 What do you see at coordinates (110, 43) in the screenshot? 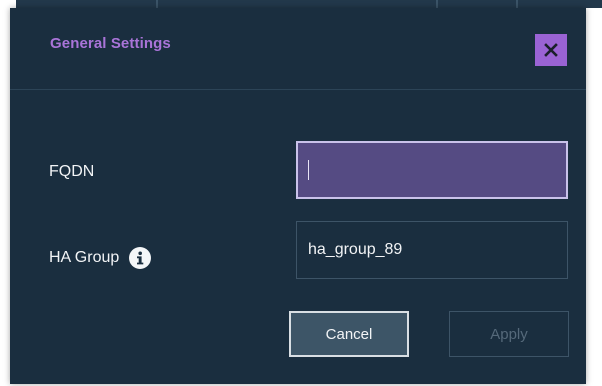
I see `dialog-title: General Settings` at bounding box center [110, 43].